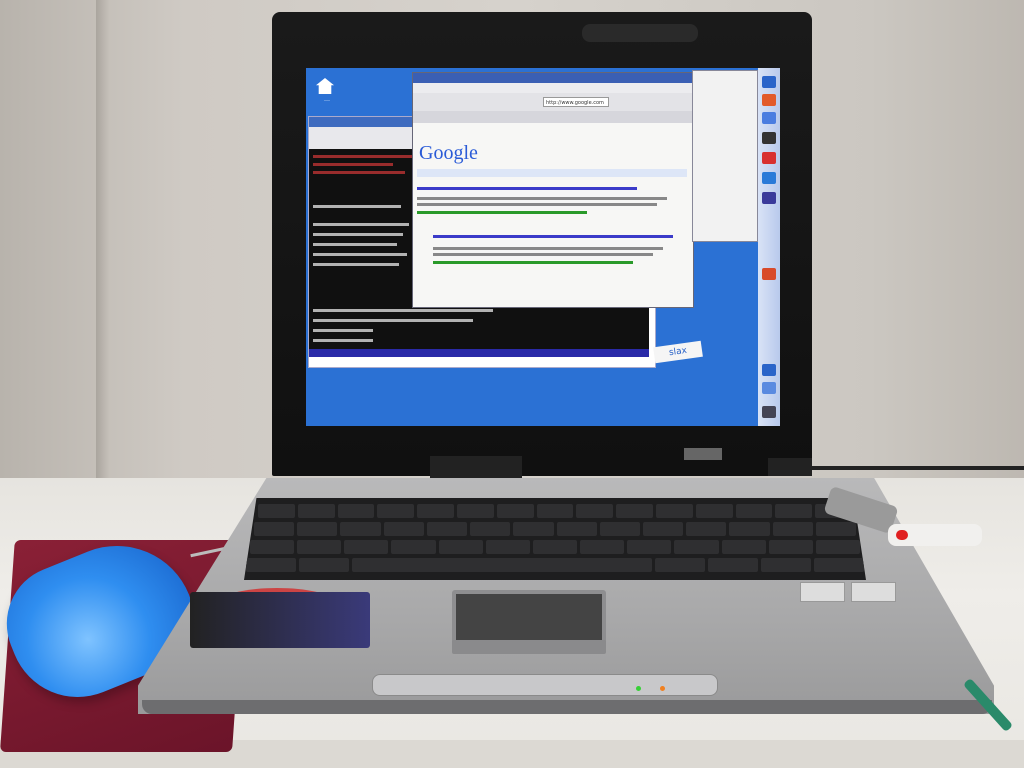  I want to click on firefox-window: http://www.google.com Google, so click(553, 190).